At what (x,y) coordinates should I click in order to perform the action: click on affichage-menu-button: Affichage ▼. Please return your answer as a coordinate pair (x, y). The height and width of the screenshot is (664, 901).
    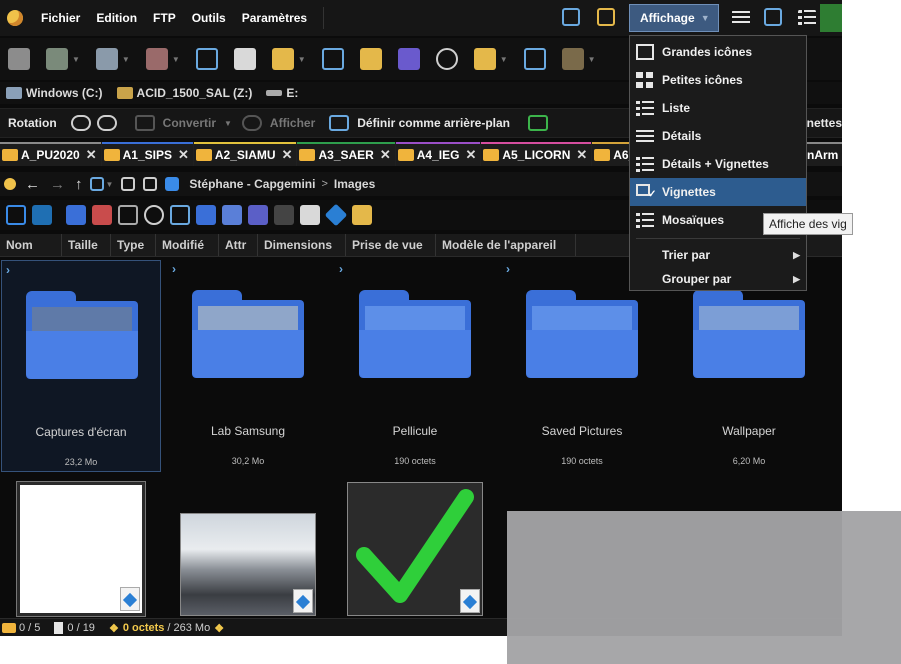
    Looking at the image, I should click on (674, 18).